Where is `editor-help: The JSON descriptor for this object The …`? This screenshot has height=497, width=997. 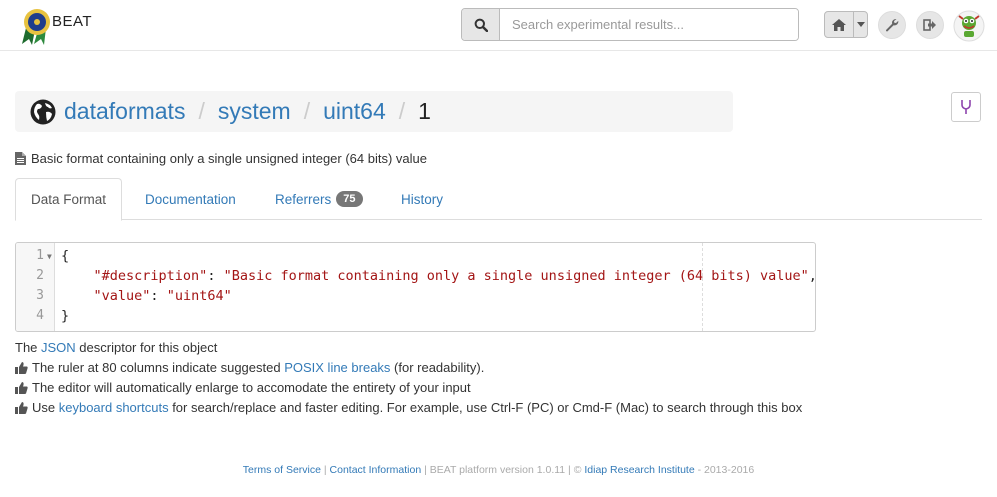
editor-help: The JSON descriptor for this object The … is located at coordinates (410, 378).